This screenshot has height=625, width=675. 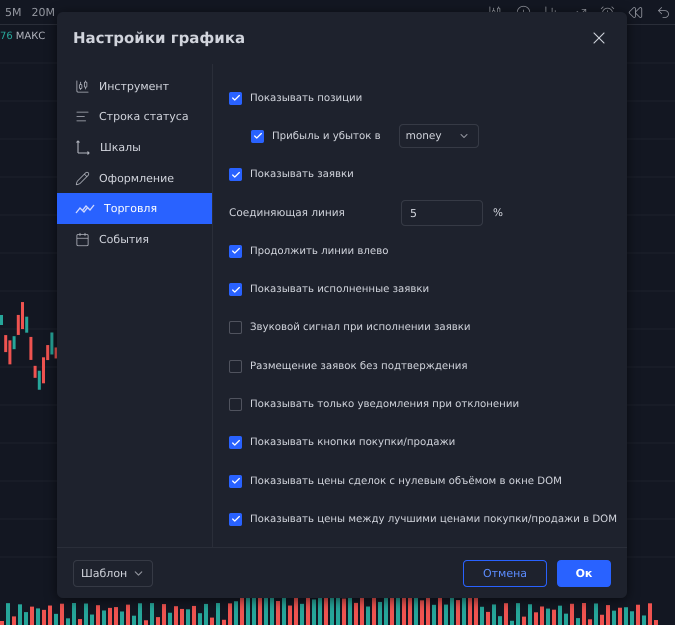 I want to click on undo-icon, so click(x=663, y=12).